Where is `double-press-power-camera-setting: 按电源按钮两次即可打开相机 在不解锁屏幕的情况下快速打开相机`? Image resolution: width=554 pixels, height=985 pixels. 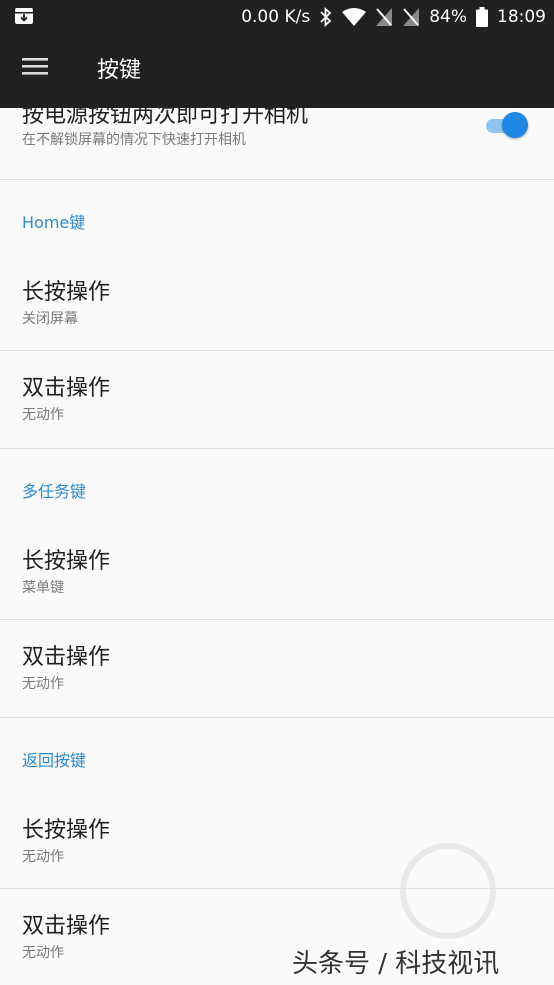 double-press-power-camera-setting: 按电源按钮两次即可打开相机 在不解锁屏幕的情况下快速打开相机 is located at coordinates (277, 140).